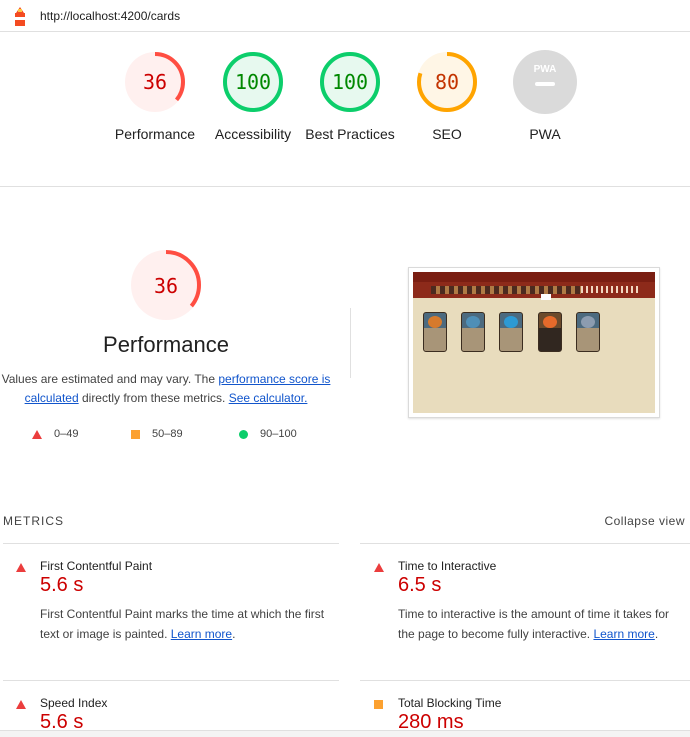 This screenshot has height=737, width=690. Describe the element at coordinates (447, 134) in the screenshot. I see `gauge-label-seo: SEO` at that location.